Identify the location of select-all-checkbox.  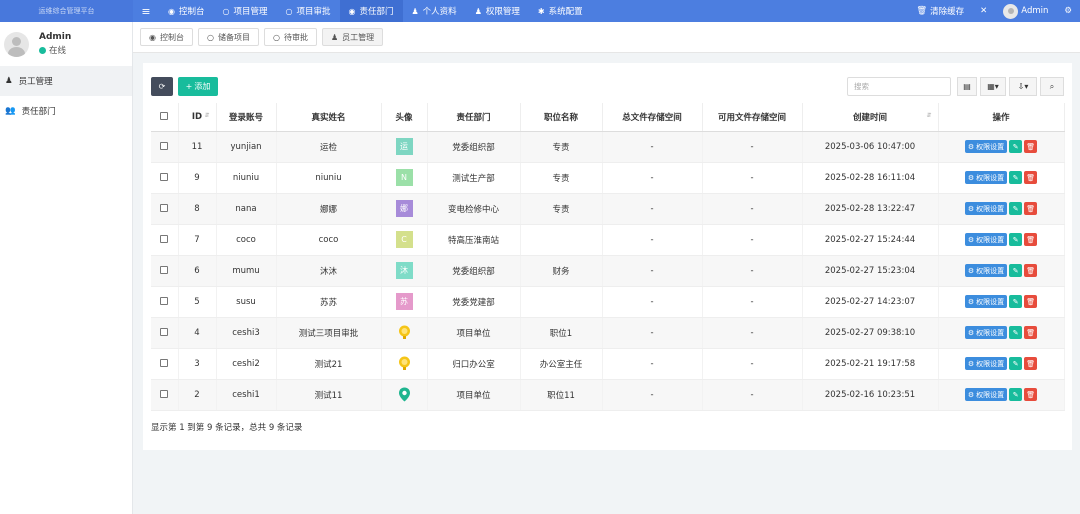
(165, 117).